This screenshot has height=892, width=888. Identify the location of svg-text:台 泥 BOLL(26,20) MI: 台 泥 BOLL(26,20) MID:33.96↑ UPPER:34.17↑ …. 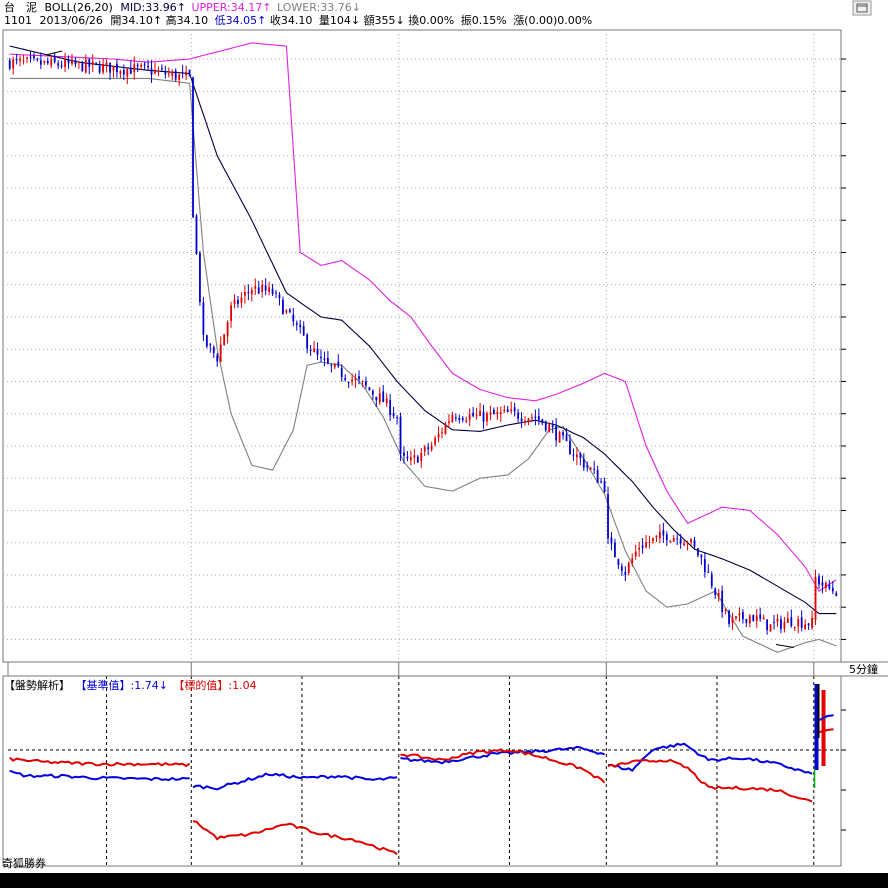
(182, 7).